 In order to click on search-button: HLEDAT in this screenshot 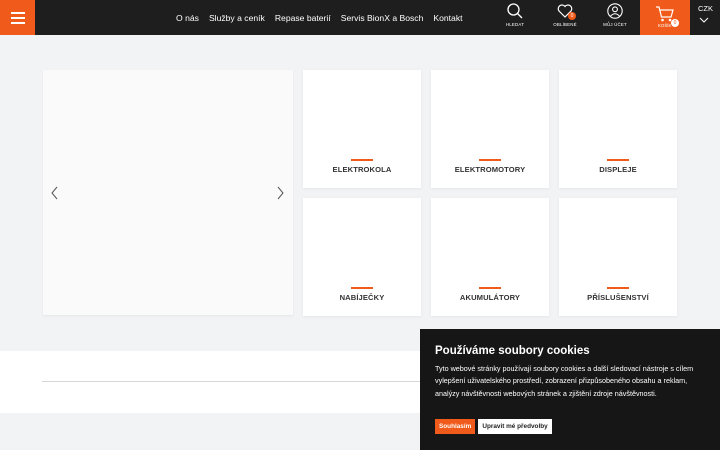, I will do `click(515, 17)`.